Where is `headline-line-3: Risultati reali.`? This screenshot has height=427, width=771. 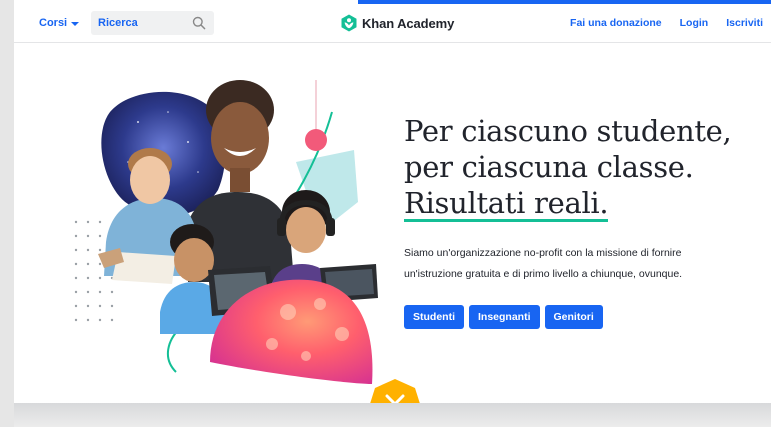
headline-line-3: Risultati reali. is located at coordinates (506, 204).